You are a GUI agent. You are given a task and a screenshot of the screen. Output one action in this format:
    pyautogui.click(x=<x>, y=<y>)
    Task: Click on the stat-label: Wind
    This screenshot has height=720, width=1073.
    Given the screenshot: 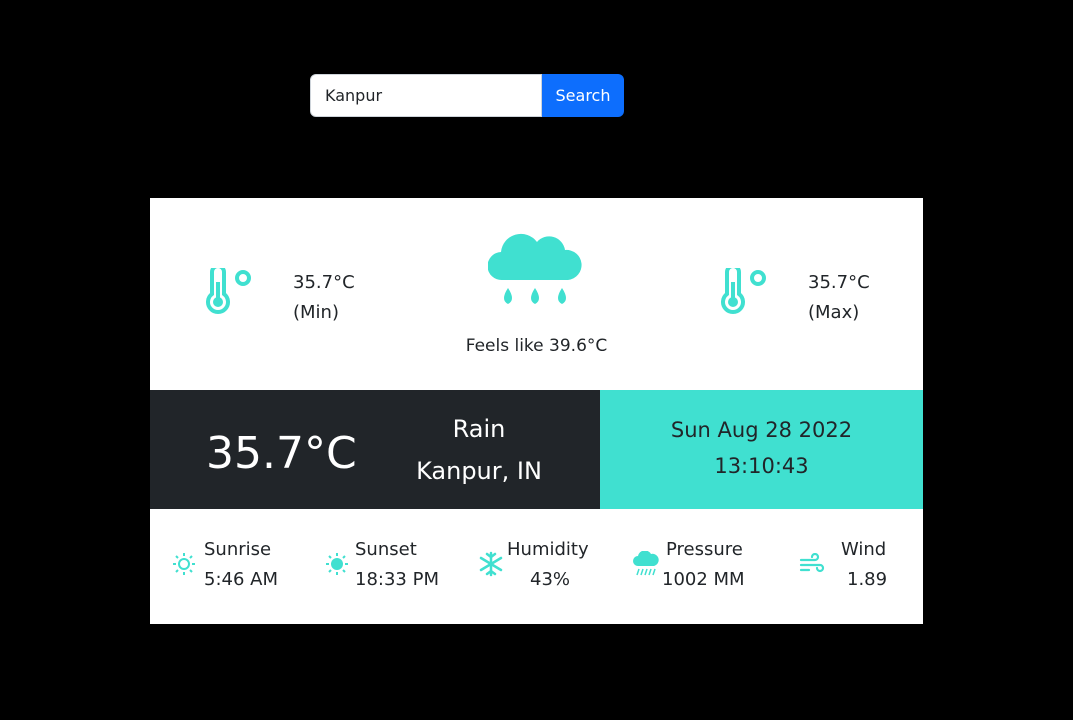 What is the action you would take?
    pyautogui.click(x=864, y=549)
    